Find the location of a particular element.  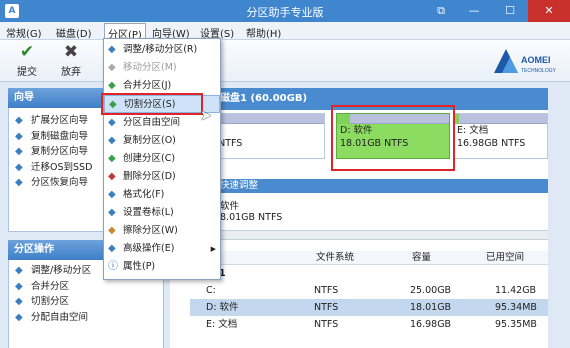

discard-button: ✖ 放弃 is located at coordinates (71, 60).